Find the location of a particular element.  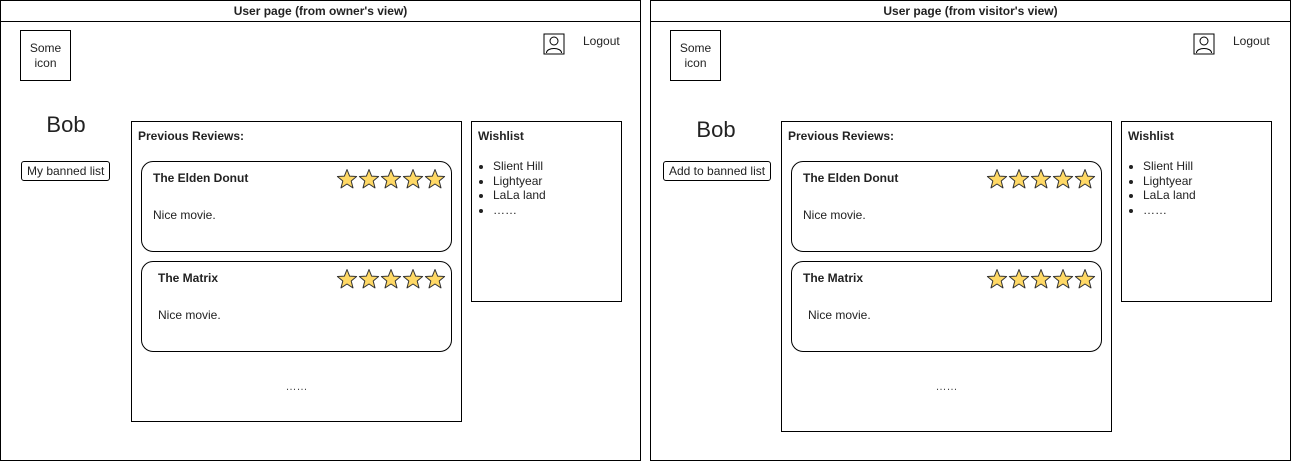

add-to-banned-list-button: Add to banned list is located at coordinates (717, 171).